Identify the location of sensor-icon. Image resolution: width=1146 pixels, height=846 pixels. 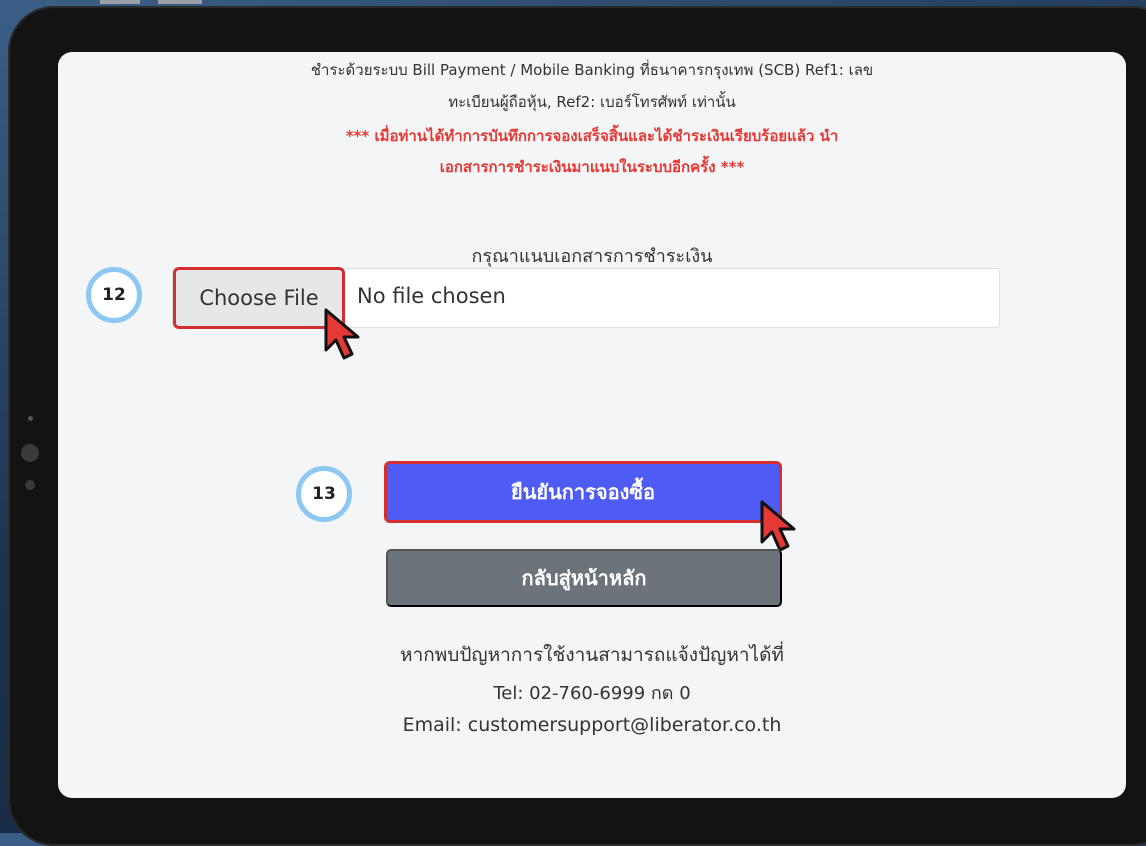
(30, 485).